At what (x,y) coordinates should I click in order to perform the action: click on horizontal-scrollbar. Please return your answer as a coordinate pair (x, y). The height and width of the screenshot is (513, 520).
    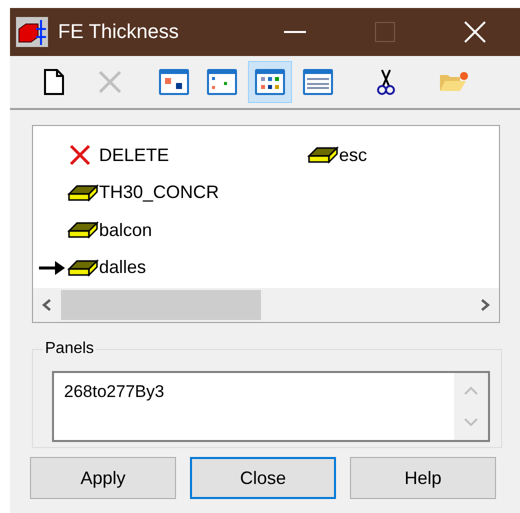
    Looking at the image, I should click on (266, 305).